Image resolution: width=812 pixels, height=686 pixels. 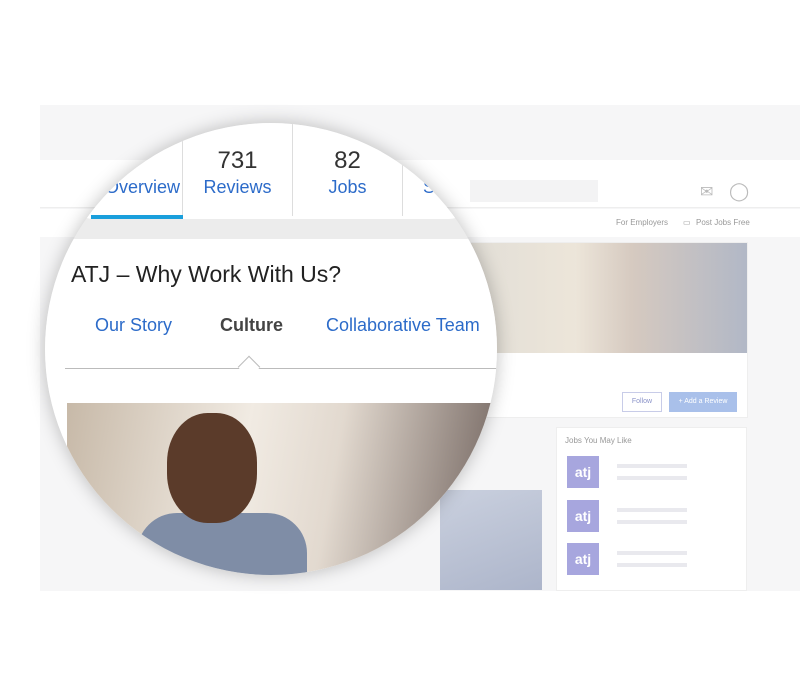 I want to click on section-title: ATJ – Why Work With Us?, so click(x=206, y=274).